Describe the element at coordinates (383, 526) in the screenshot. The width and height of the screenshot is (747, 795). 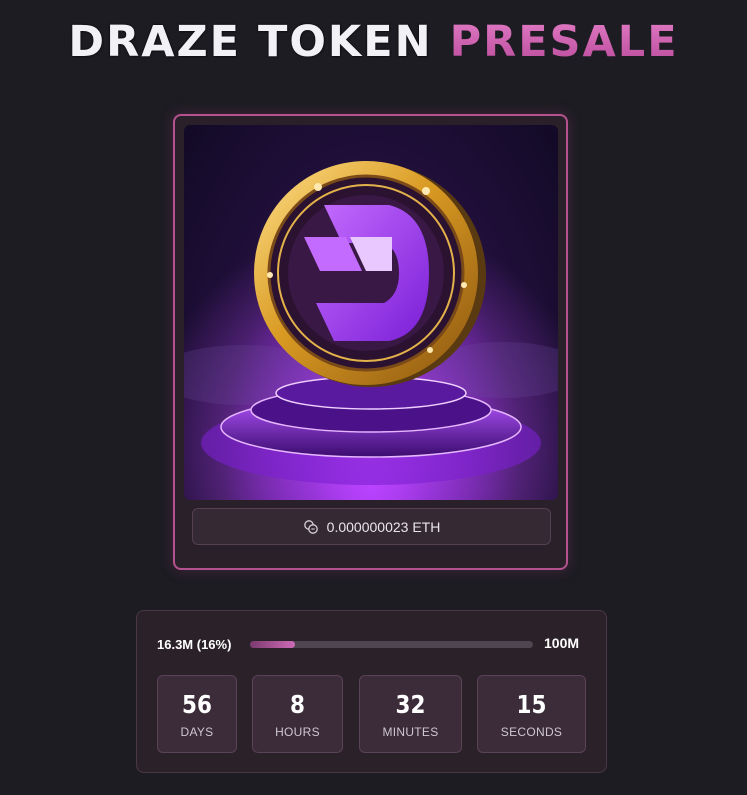
I see `price-label: 0.000000023 ETH` at that location.